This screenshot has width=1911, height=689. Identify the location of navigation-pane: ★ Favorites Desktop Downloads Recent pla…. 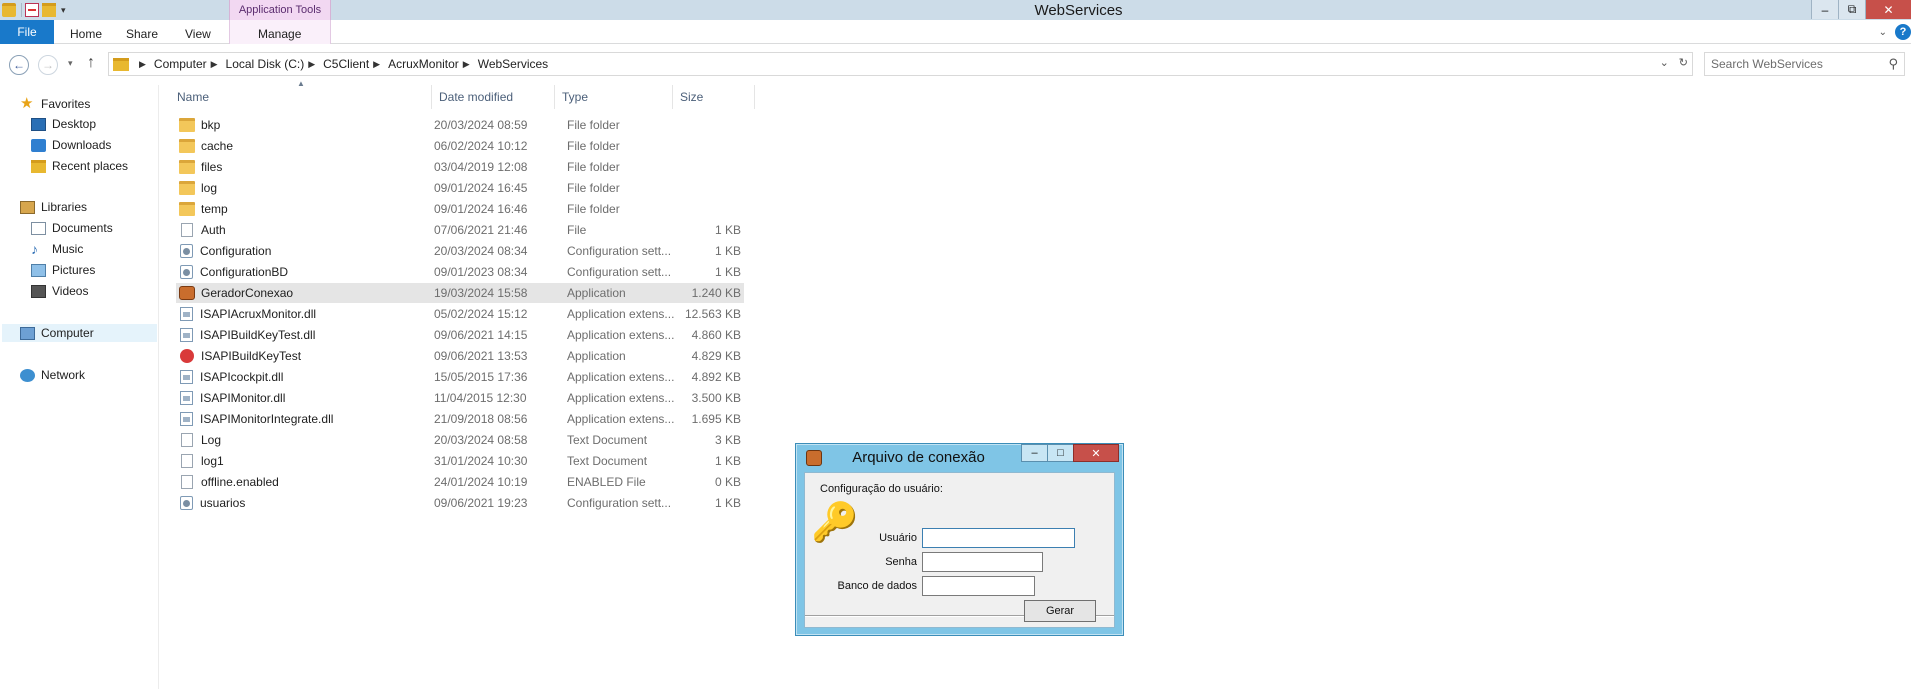
(79, 387).